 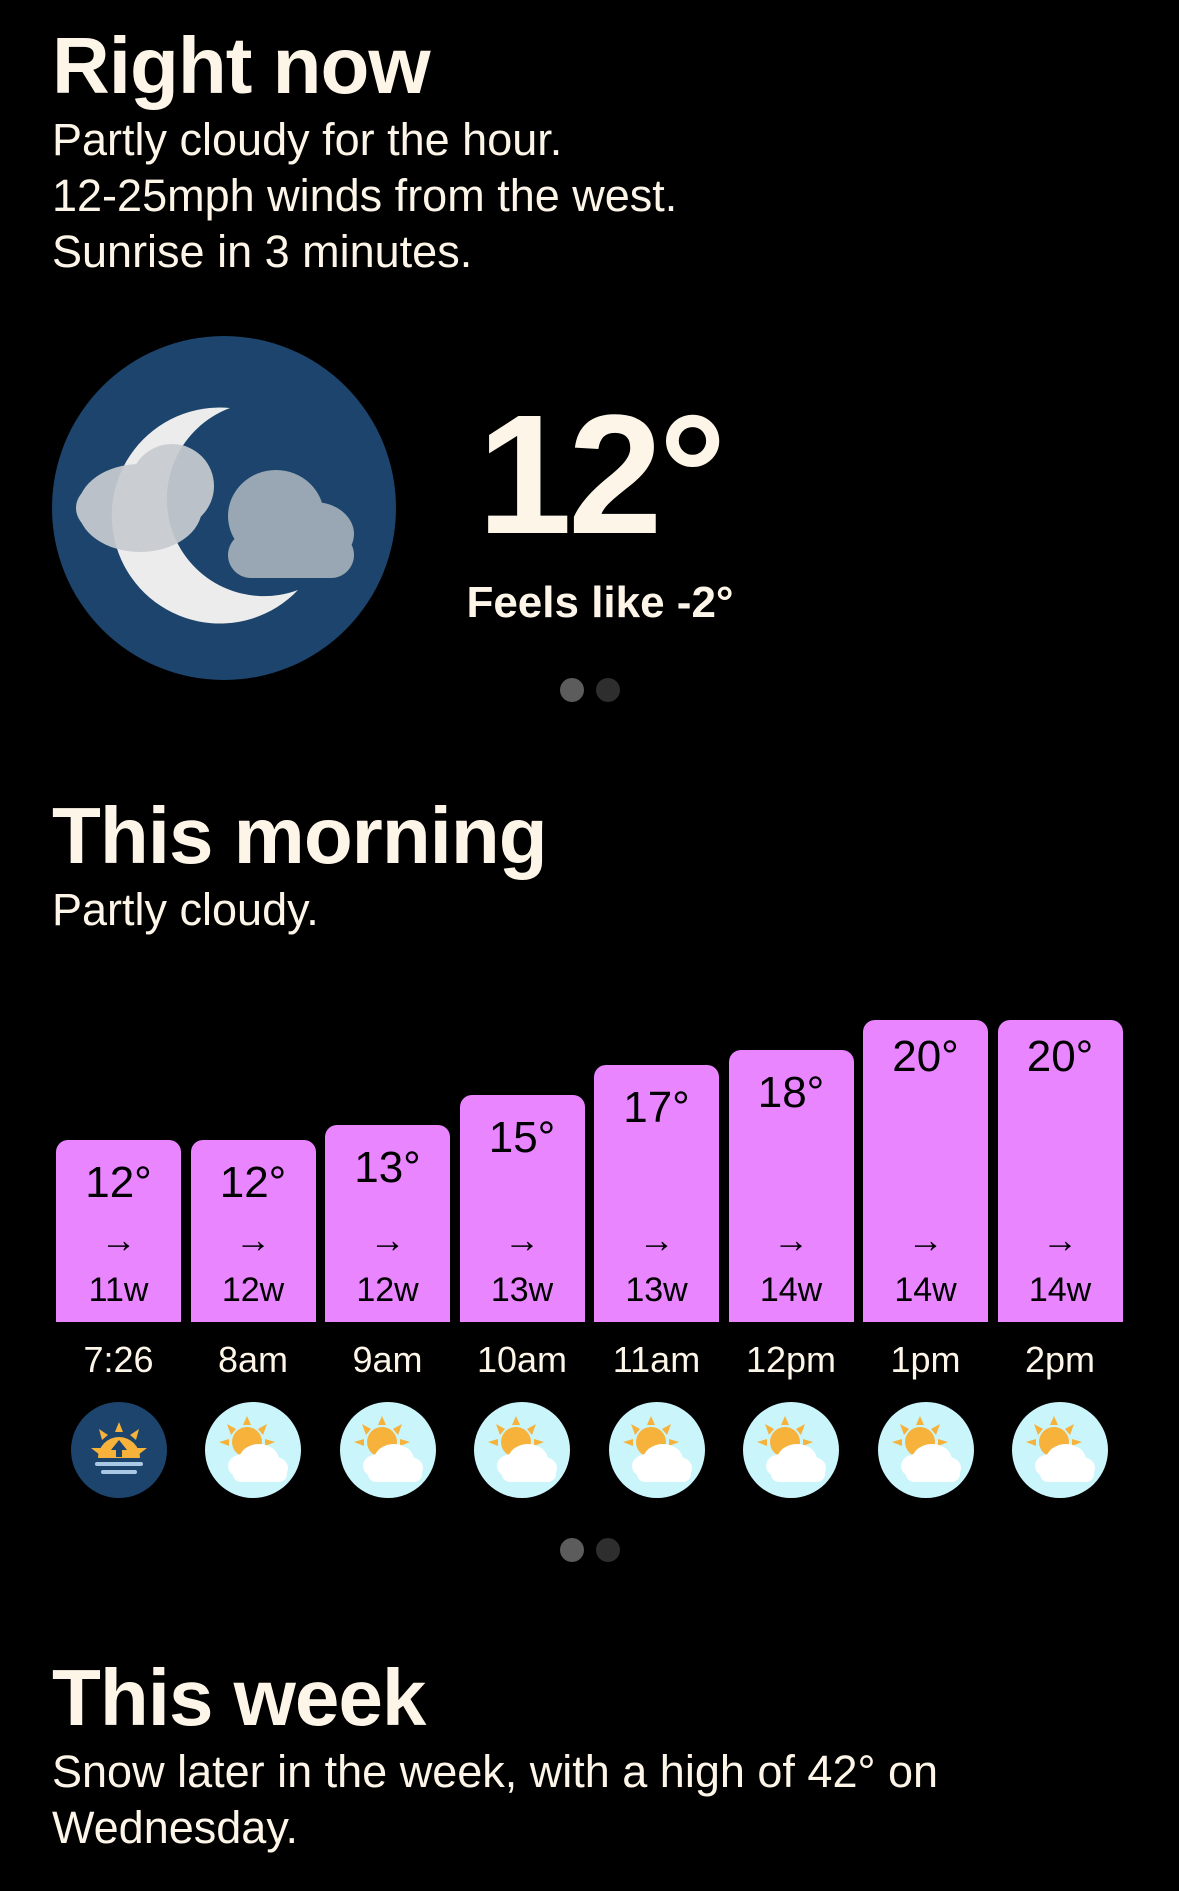 What do you see at coordinates (307, 139) in the screenshot?
I see `right-now-line-1: Partly cloudy for the hour.` at bounding box center [307, 139].